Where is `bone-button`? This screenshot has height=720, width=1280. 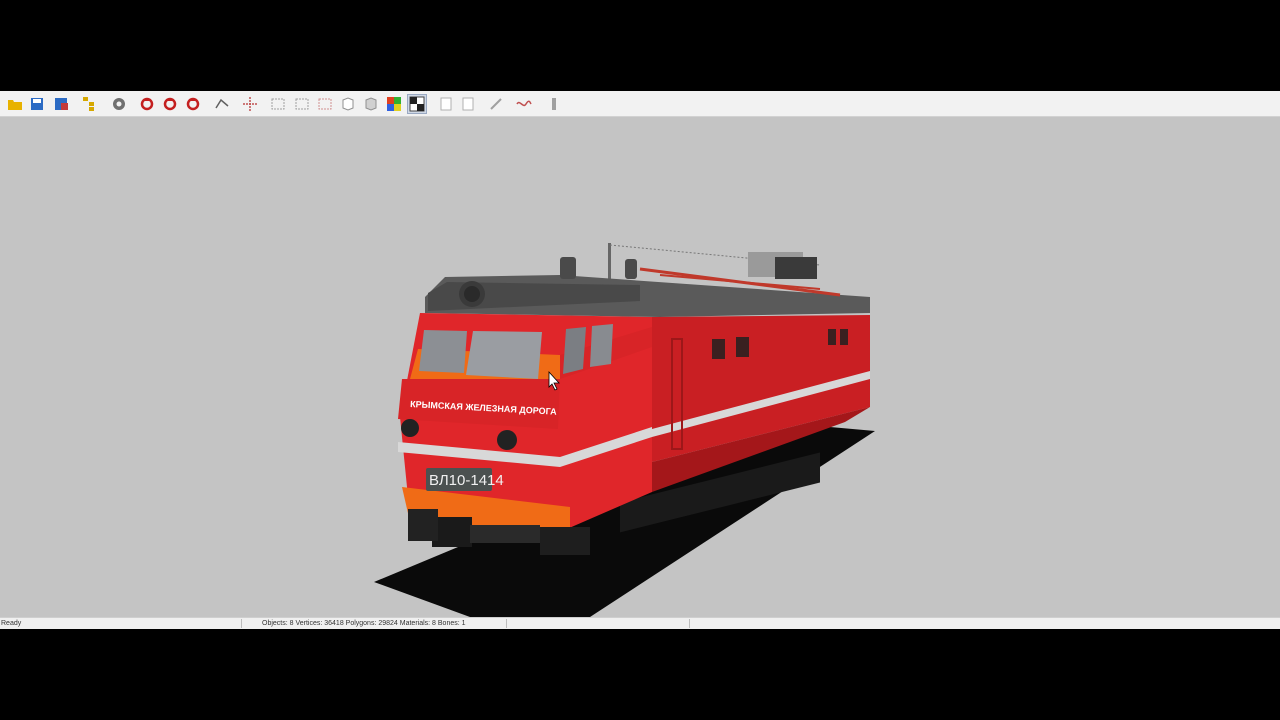 bone-button is located at coordinates (554, 104).